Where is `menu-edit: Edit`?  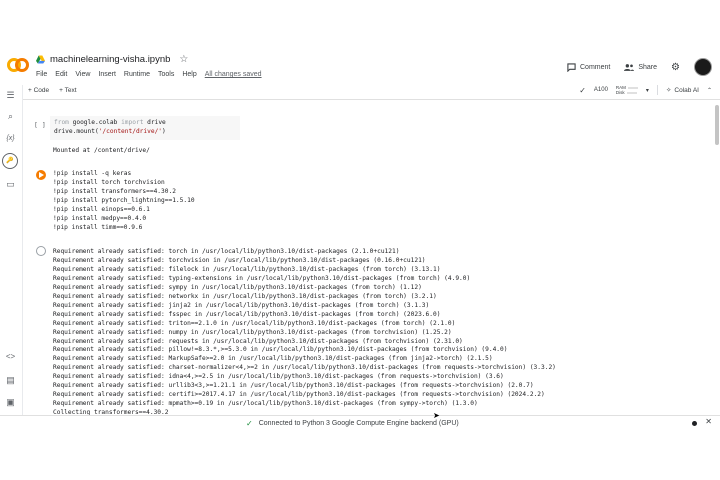 menu-edit: Edit is located at coordinates (61, 74).